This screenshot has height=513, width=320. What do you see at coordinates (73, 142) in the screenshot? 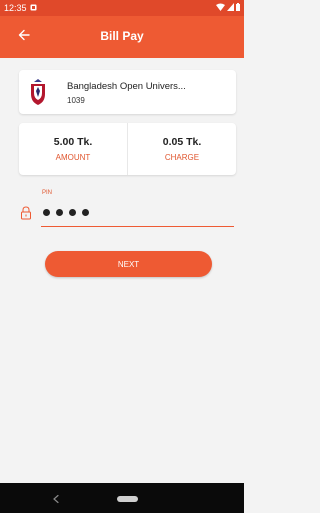
I see `amount-value: 5.00 Tk.` at bounding box center [73, 142].